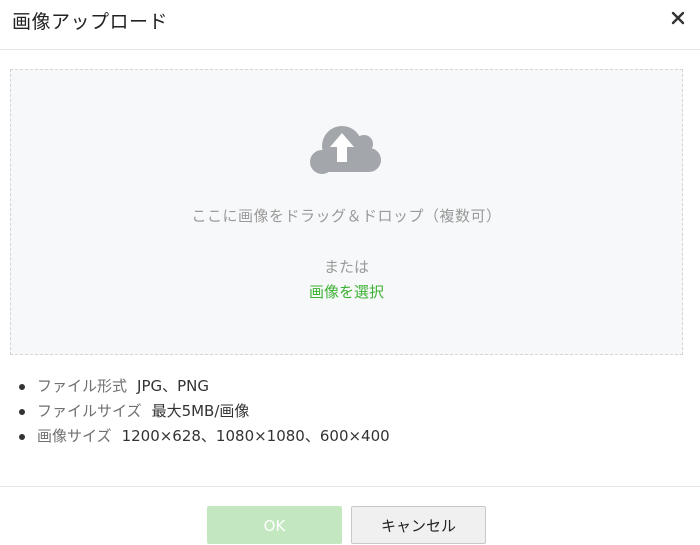  I want to click on list-item: 画像サイズ 1200×628、1080×1080、600×400, so click(195, 436).